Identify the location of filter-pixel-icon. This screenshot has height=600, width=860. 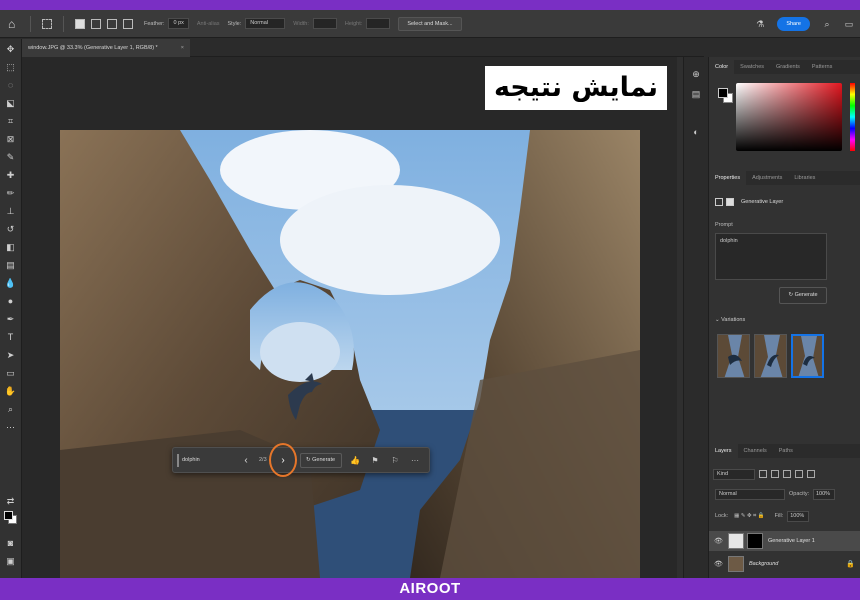
(763, 474).